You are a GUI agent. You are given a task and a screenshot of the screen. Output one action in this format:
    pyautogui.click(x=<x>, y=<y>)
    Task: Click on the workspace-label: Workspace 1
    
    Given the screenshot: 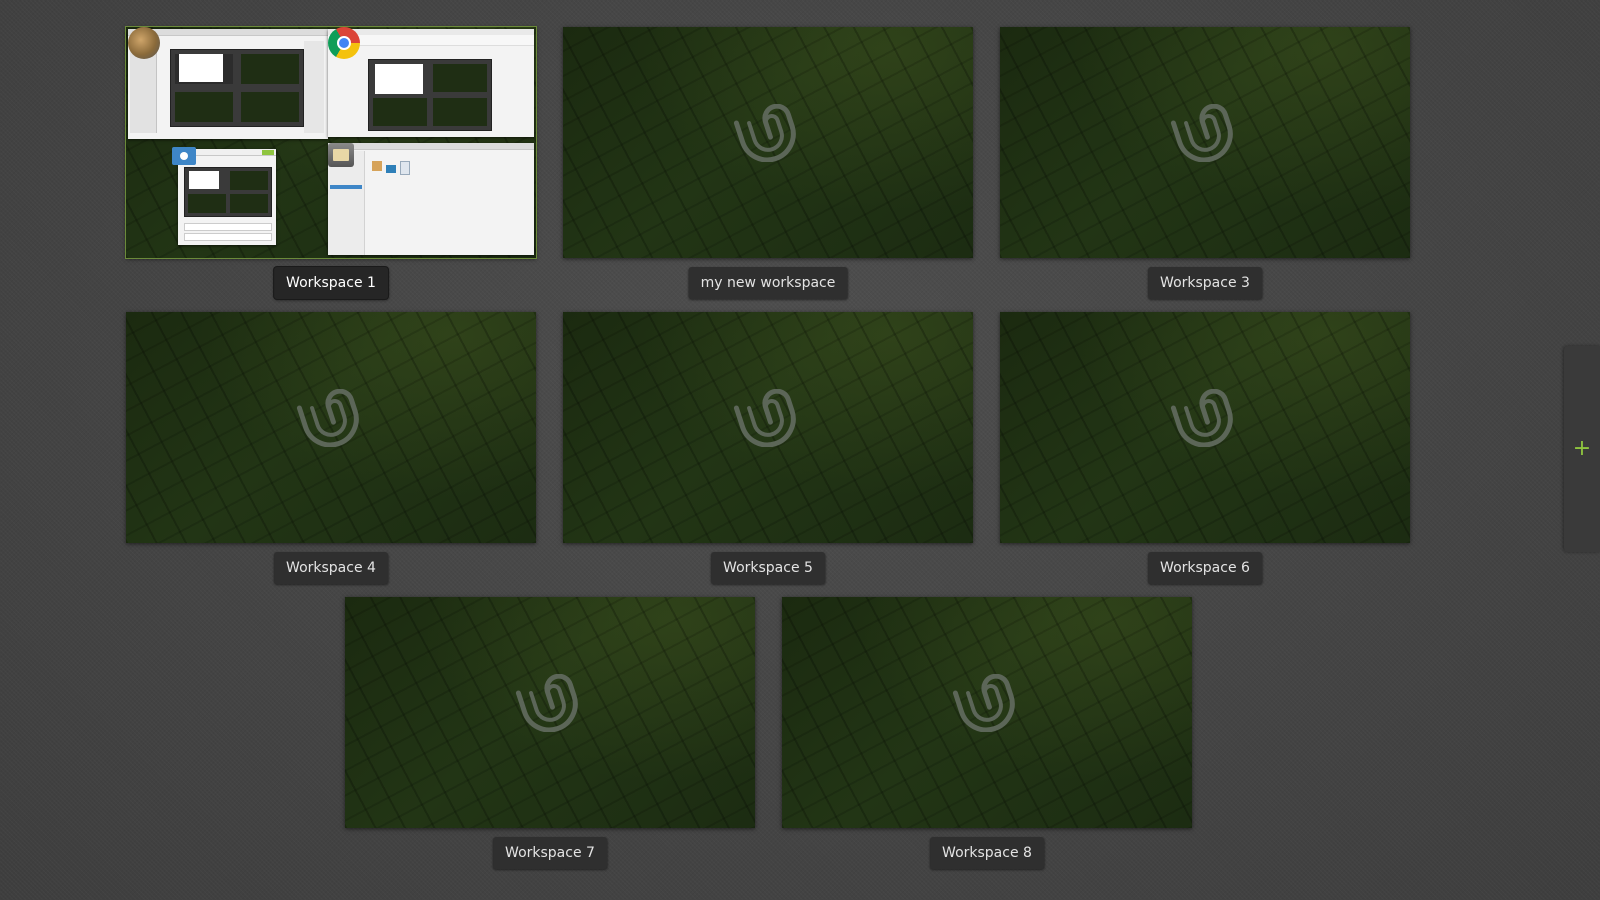 What is the action you would take?
    pyautogui.click(x=331, y=283)
    